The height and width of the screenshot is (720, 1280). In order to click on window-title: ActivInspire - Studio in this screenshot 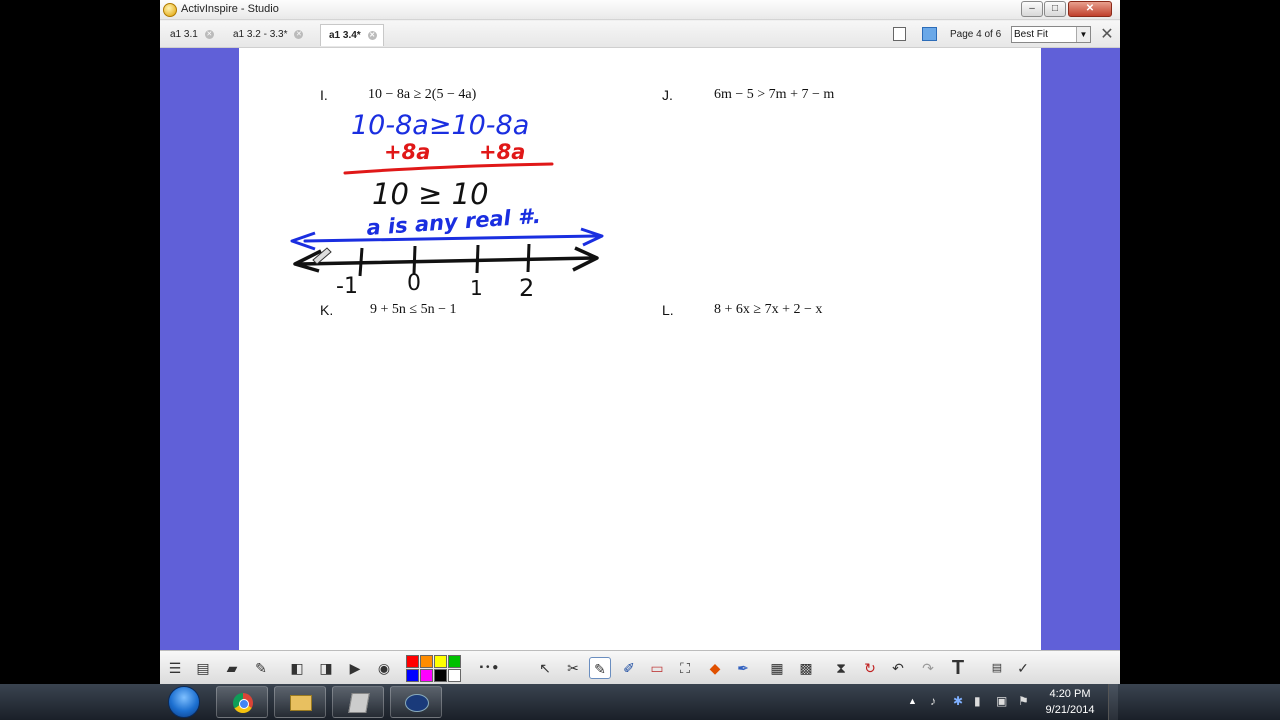, I will do `click(230, 9)`.